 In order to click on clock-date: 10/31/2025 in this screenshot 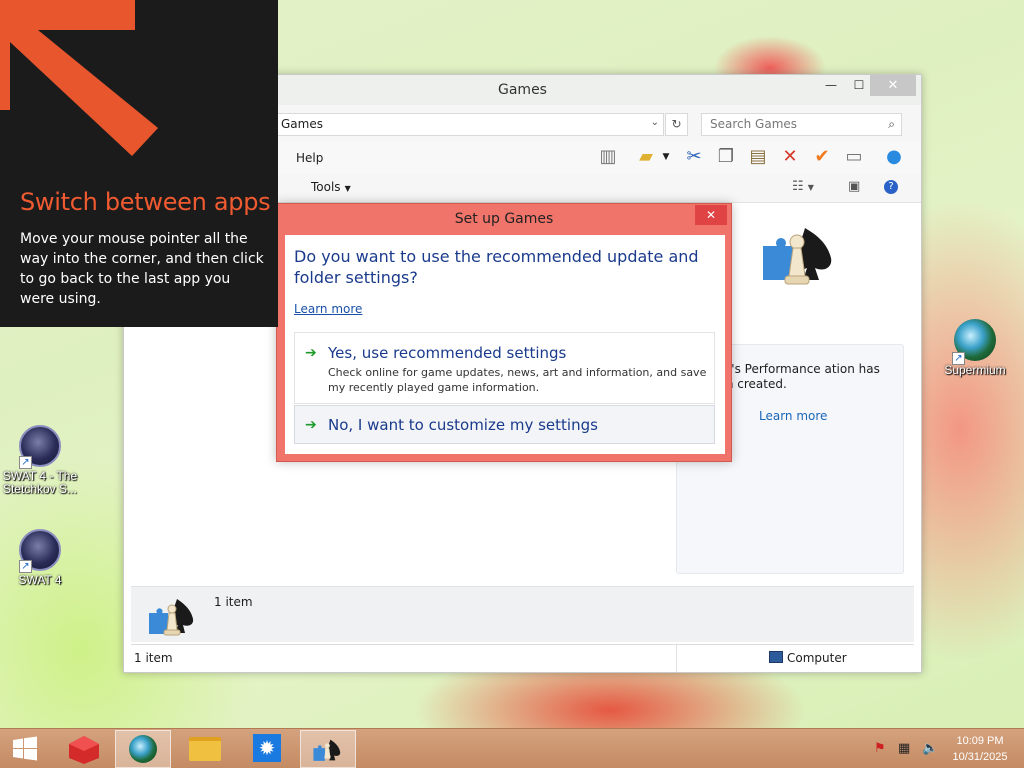, I will do `click(980, 757)`.